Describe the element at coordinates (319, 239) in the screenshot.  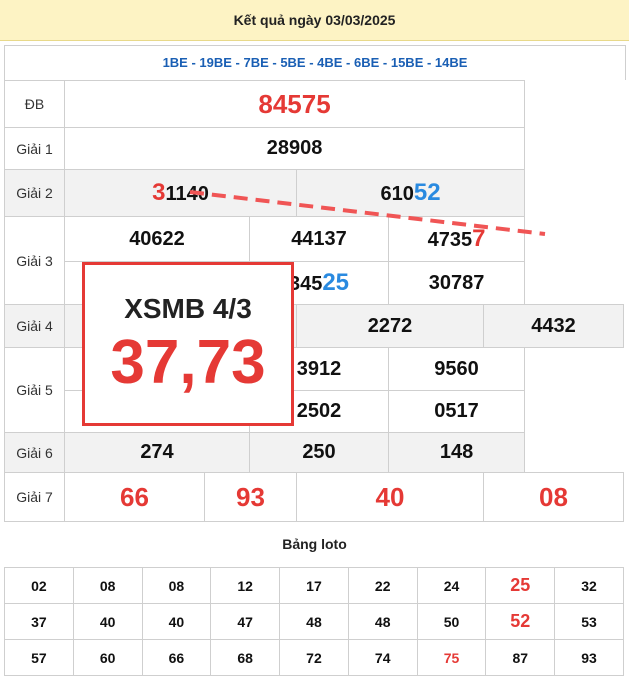
I see `prize-3-r1c2: 44137` at that location.